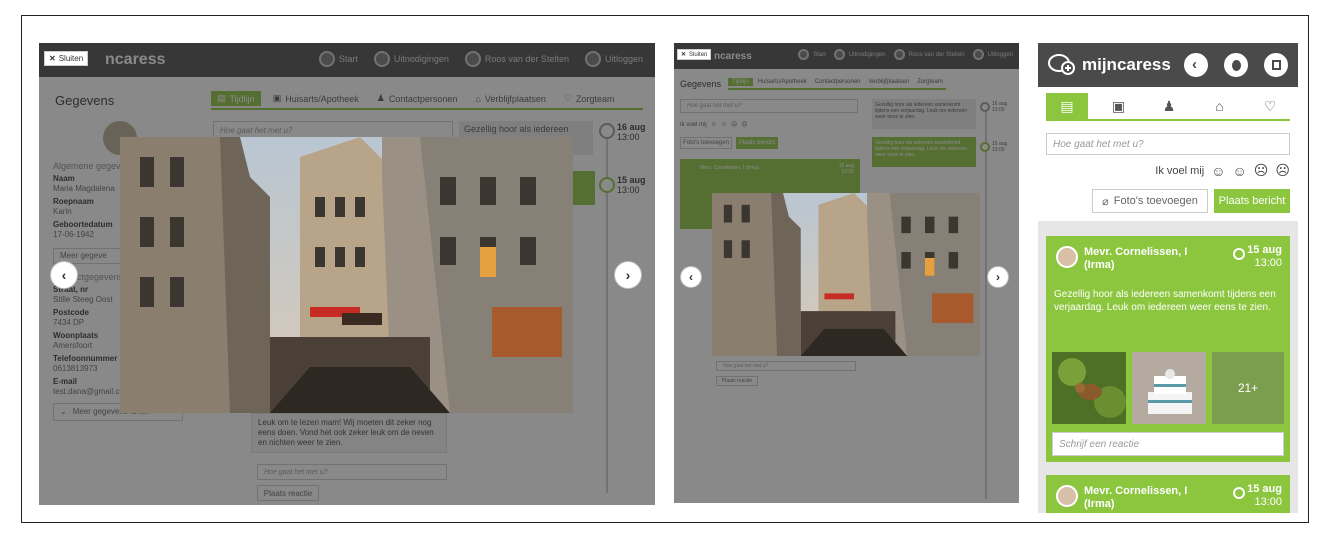 The width and height of the screenshot is (1330, 537). Describe the element at coordinates (993, 147) in the screenshot. I see `timeline-date-2: 15 aug 13:00` at that location.